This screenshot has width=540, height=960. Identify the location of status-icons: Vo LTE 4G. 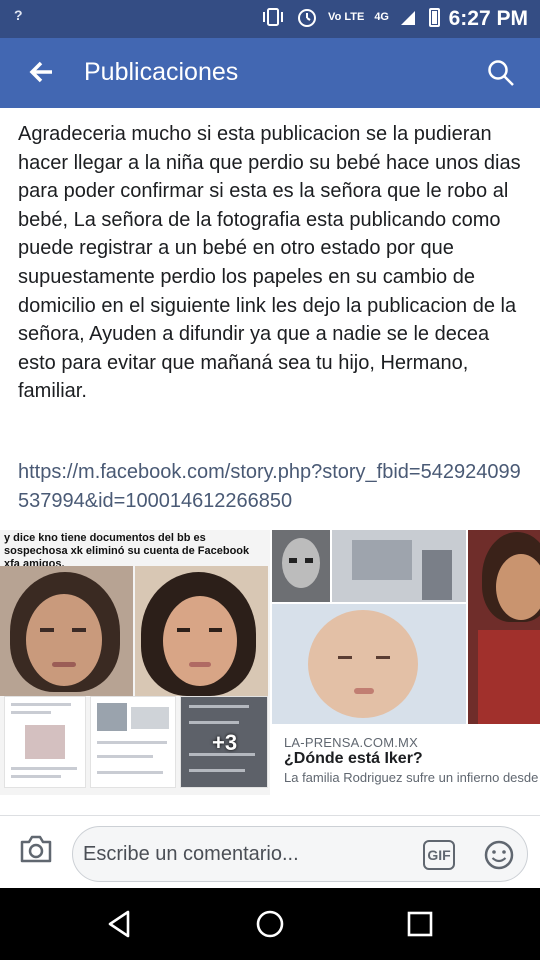
(350, 17).